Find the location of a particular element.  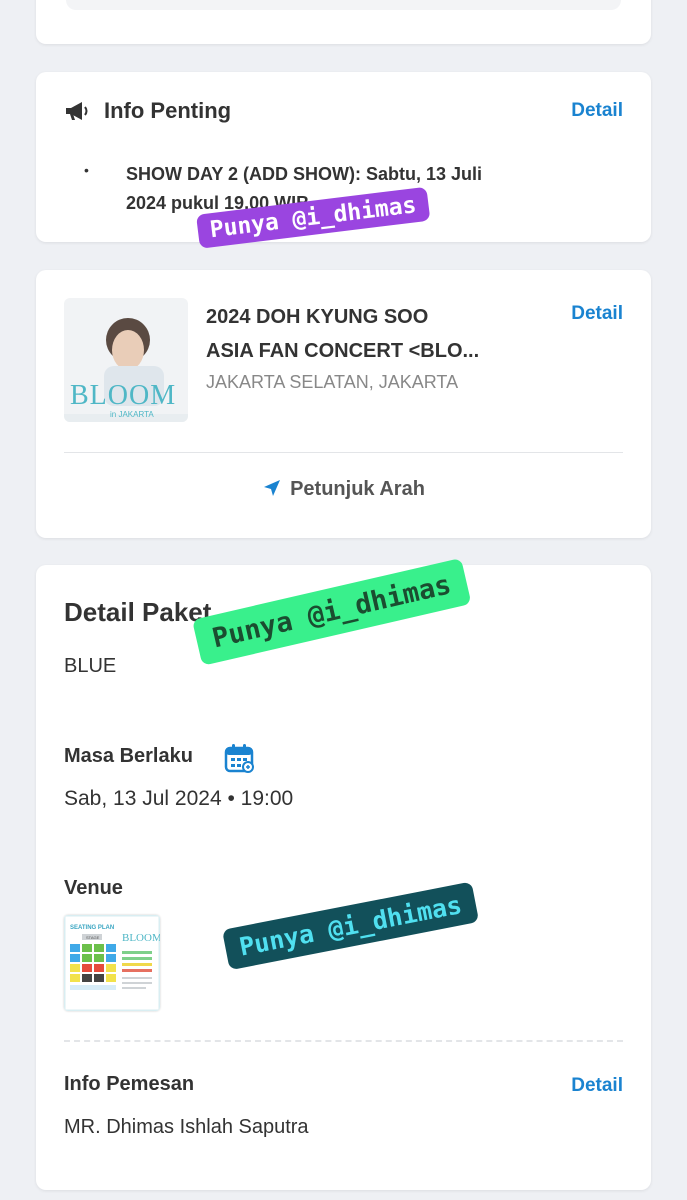

navigation-arrow-icon is located at coordinates (272, 488).